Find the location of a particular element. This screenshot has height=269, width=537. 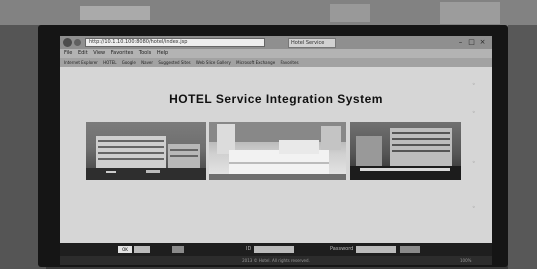

favorite-link: Favorites is located at coordinates (289, 62).